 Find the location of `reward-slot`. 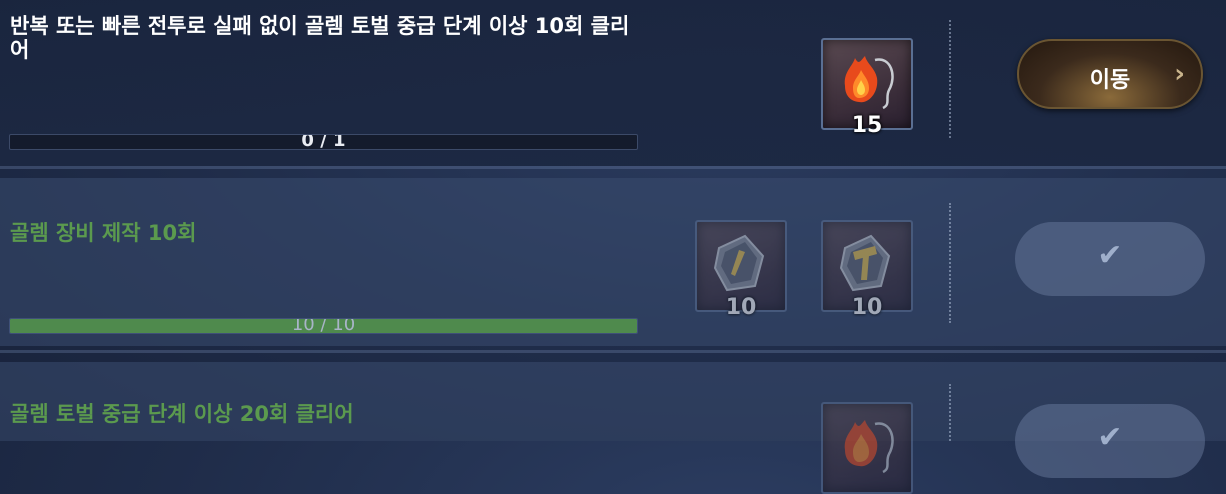

reward-slot is located at coordinates (867, 448).